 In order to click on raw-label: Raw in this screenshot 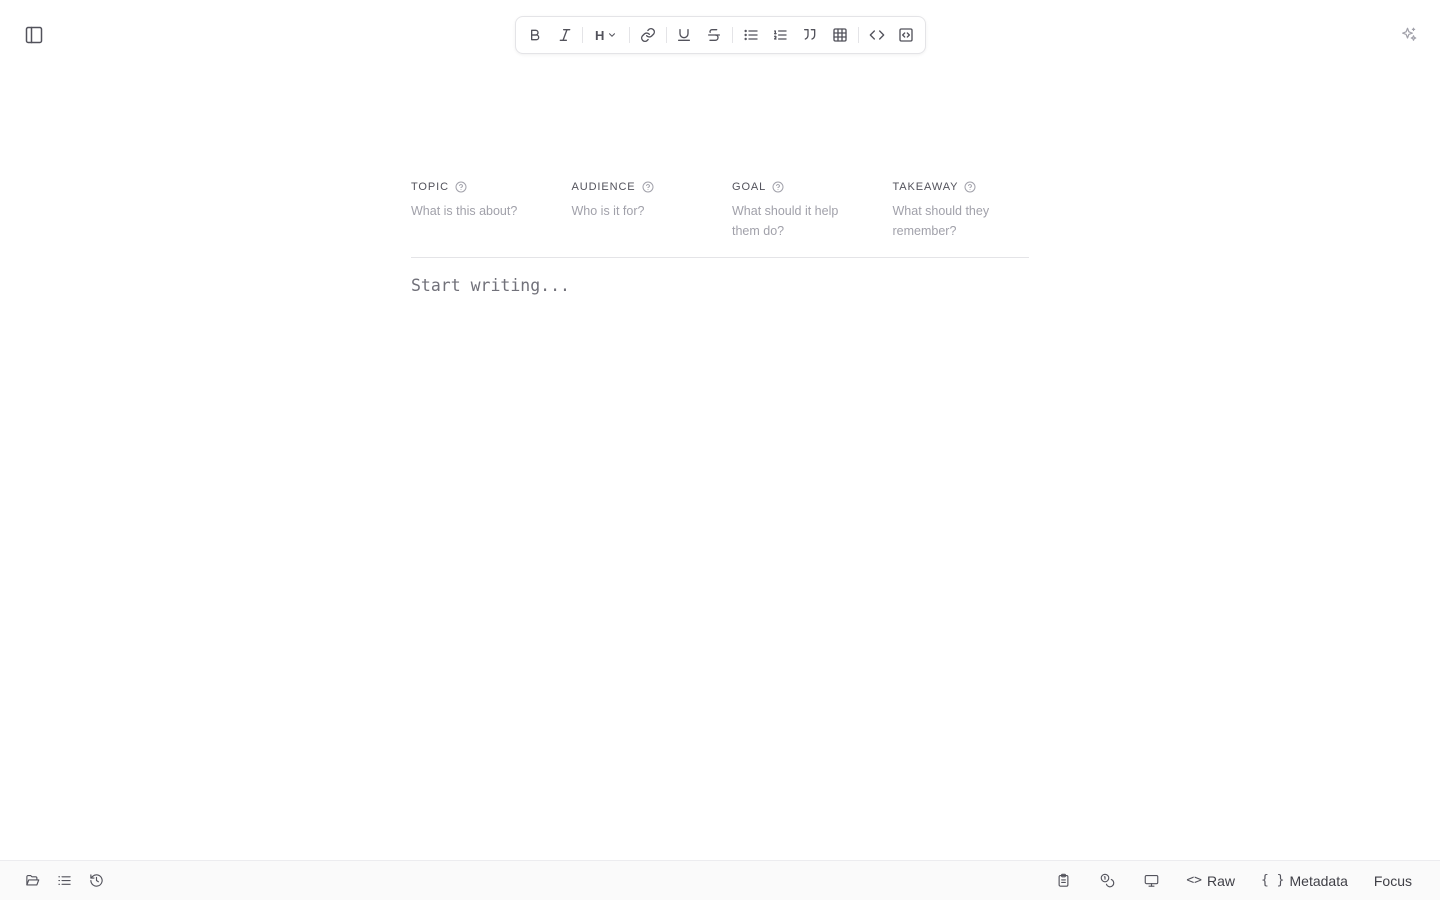, I will do `click(1221, 880)`.